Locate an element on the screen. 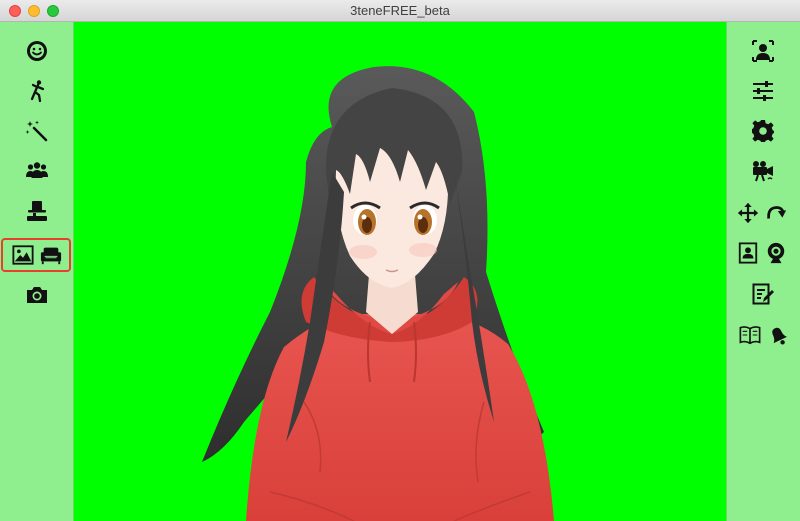 The width and height of the screenshot is (800, 521). webcam-tracking-button is located at coordinates (776, 253).